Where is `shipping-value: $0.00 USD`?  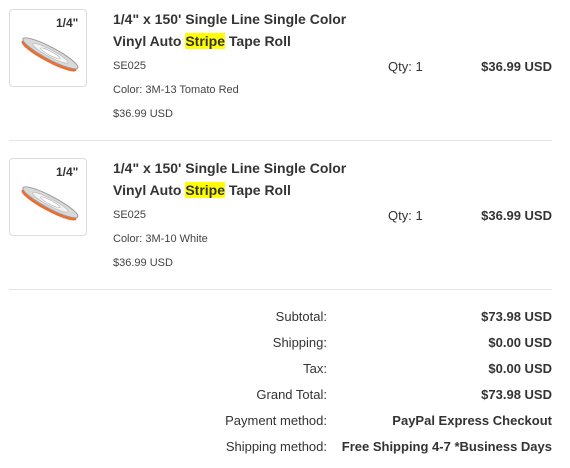
shipping-value: $0.00 USD is located at coordinates (520, 342).